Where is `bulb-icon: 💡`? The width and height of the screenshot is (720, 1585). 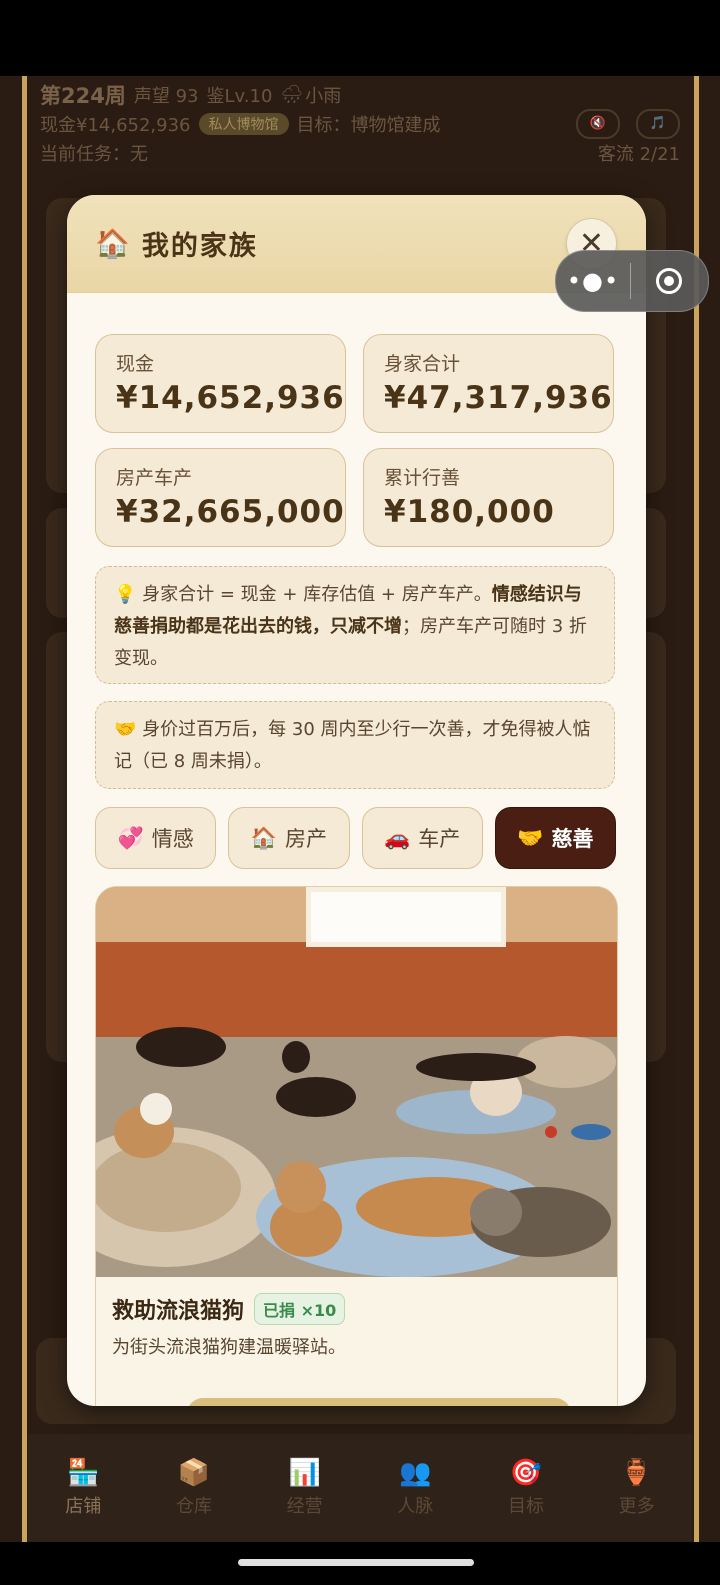 bulb-icon: 💡 is located at coordinates (125, 594).